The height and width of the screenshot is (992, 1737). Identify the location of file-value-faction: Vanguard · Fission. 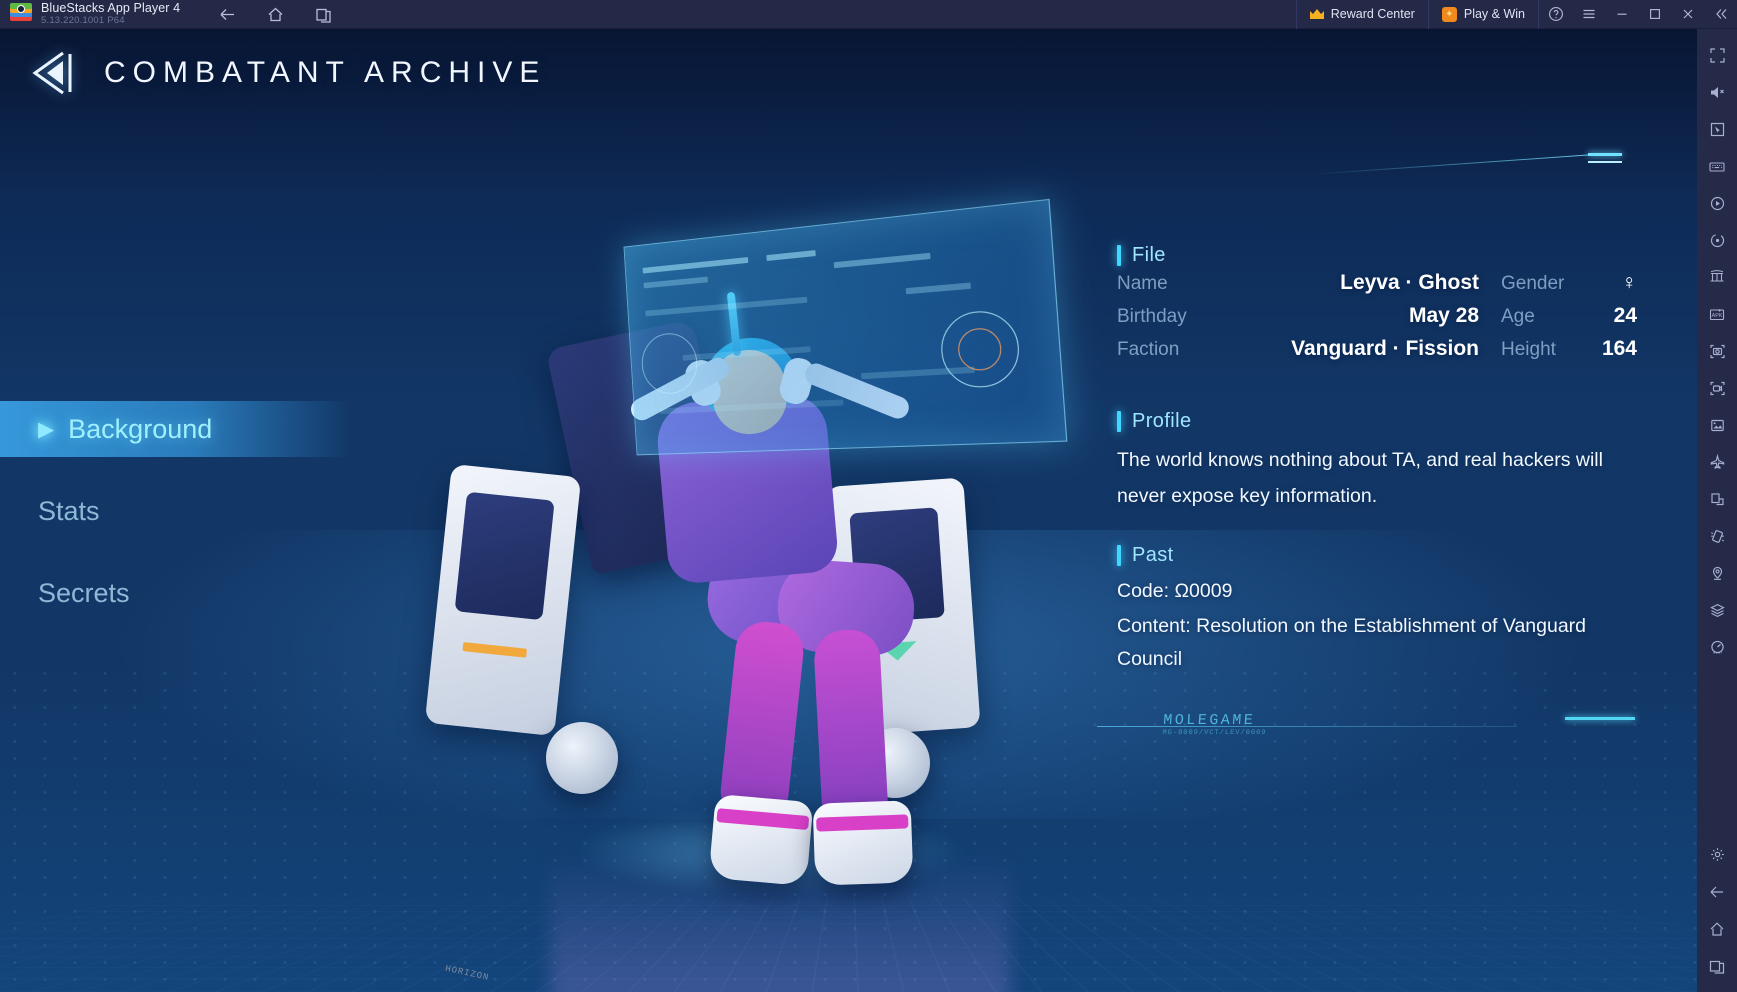
(1385, 348).